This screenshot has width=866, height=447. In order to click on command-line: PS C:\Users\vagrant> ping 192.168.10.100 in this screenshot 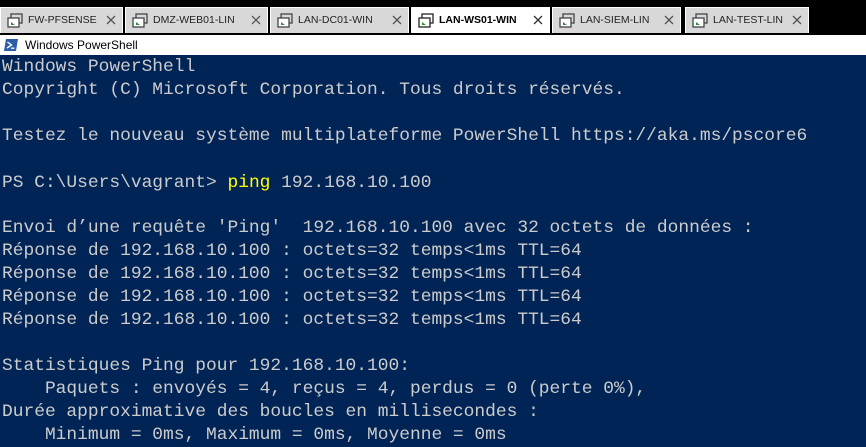, I will do `click(216, 183)`.